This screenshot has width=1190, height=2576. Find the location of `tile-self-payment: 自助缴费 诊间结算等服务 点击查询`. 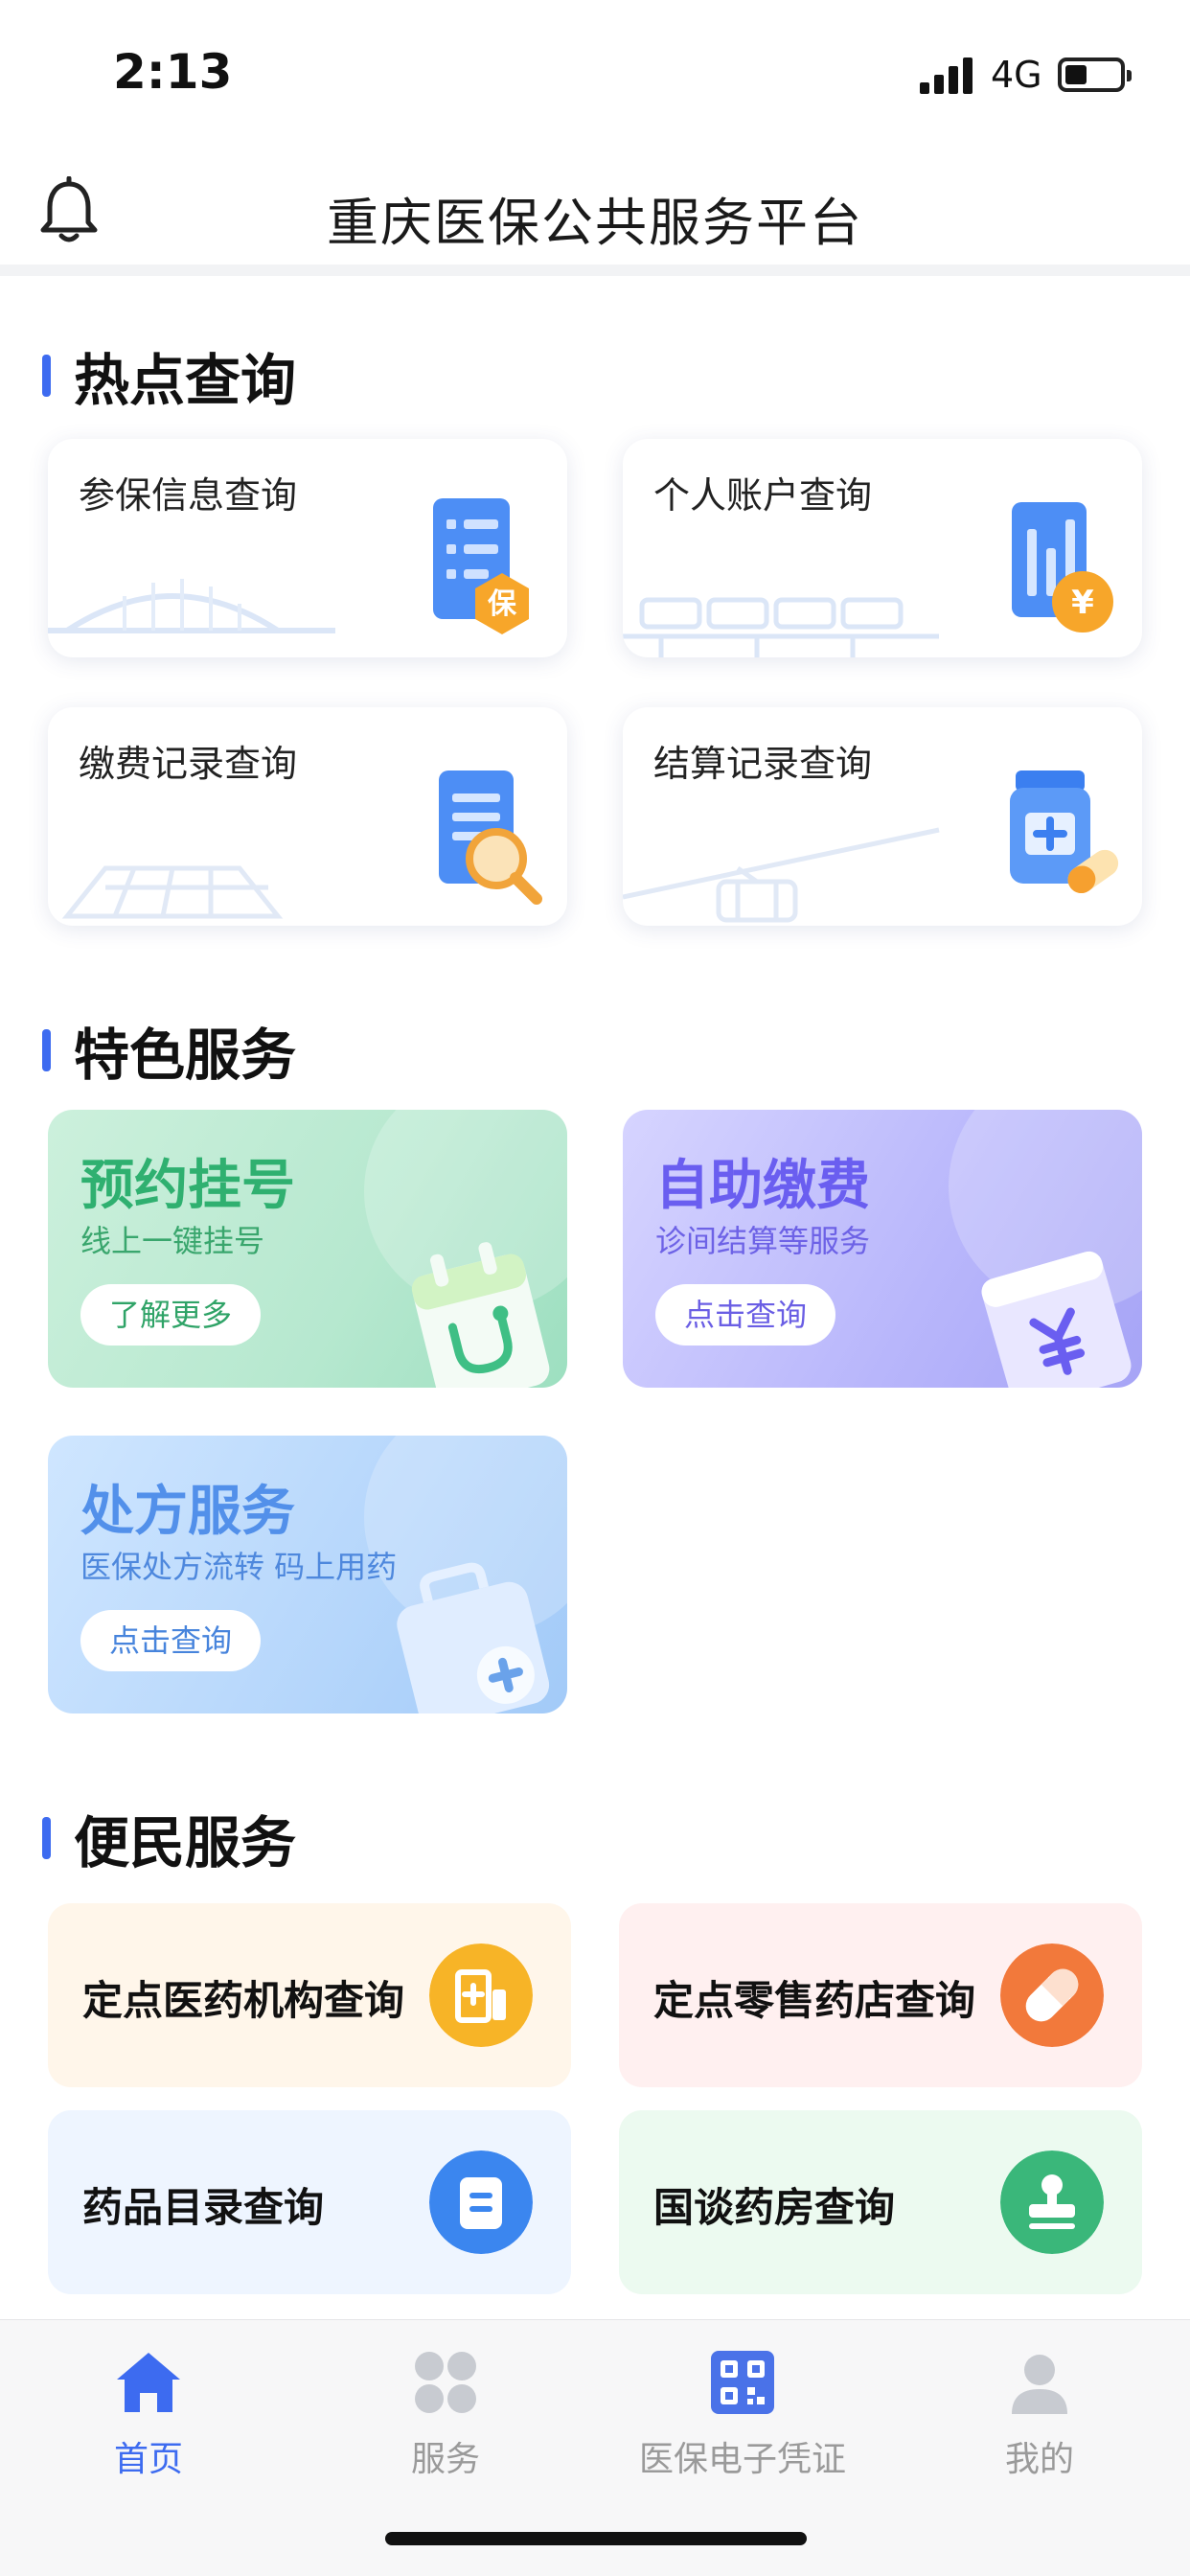

tile-self-payment: 自助缴费 诊间结算等服务 点击查询 is located at coordinates (883, 1249).